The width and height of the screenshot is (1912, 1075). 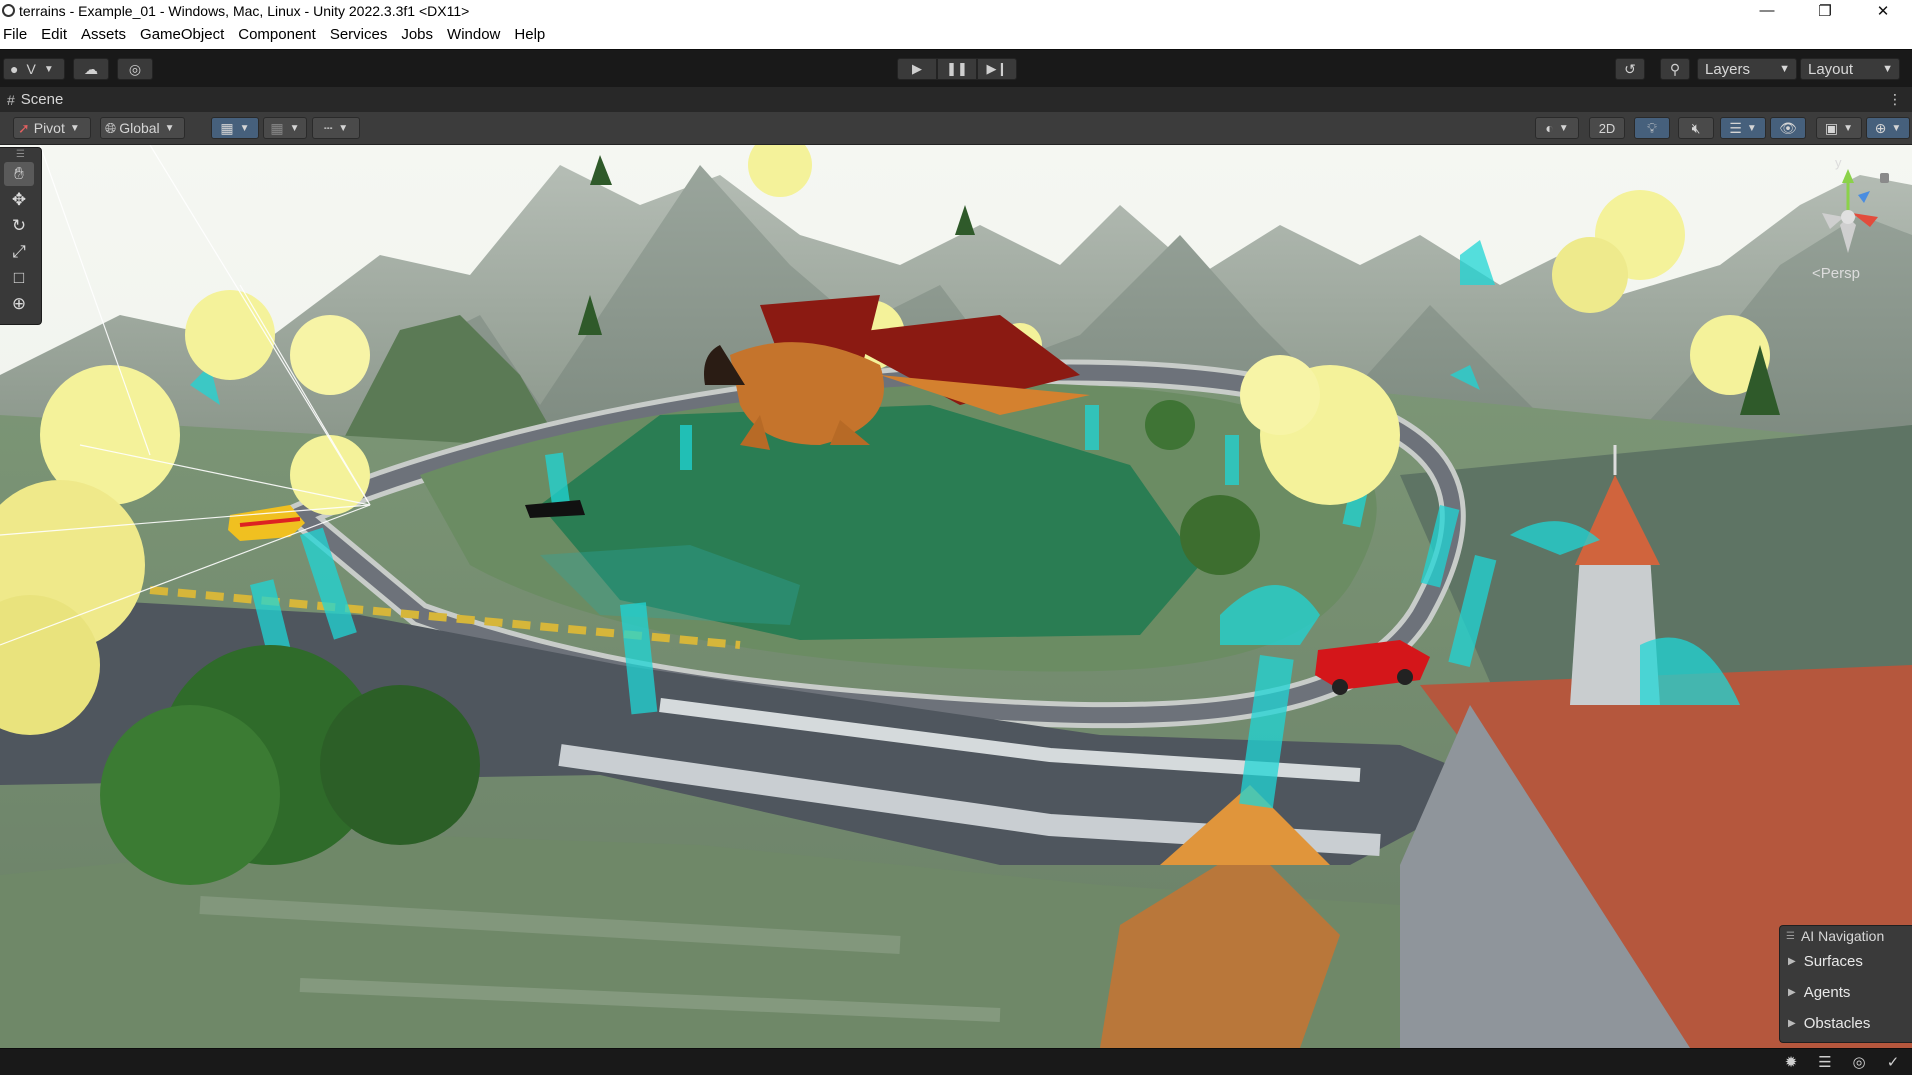 What do you see at coordinates (473, 35) in the screenshot?
I see `menu-window: Window` at bounding box center [473, 35].